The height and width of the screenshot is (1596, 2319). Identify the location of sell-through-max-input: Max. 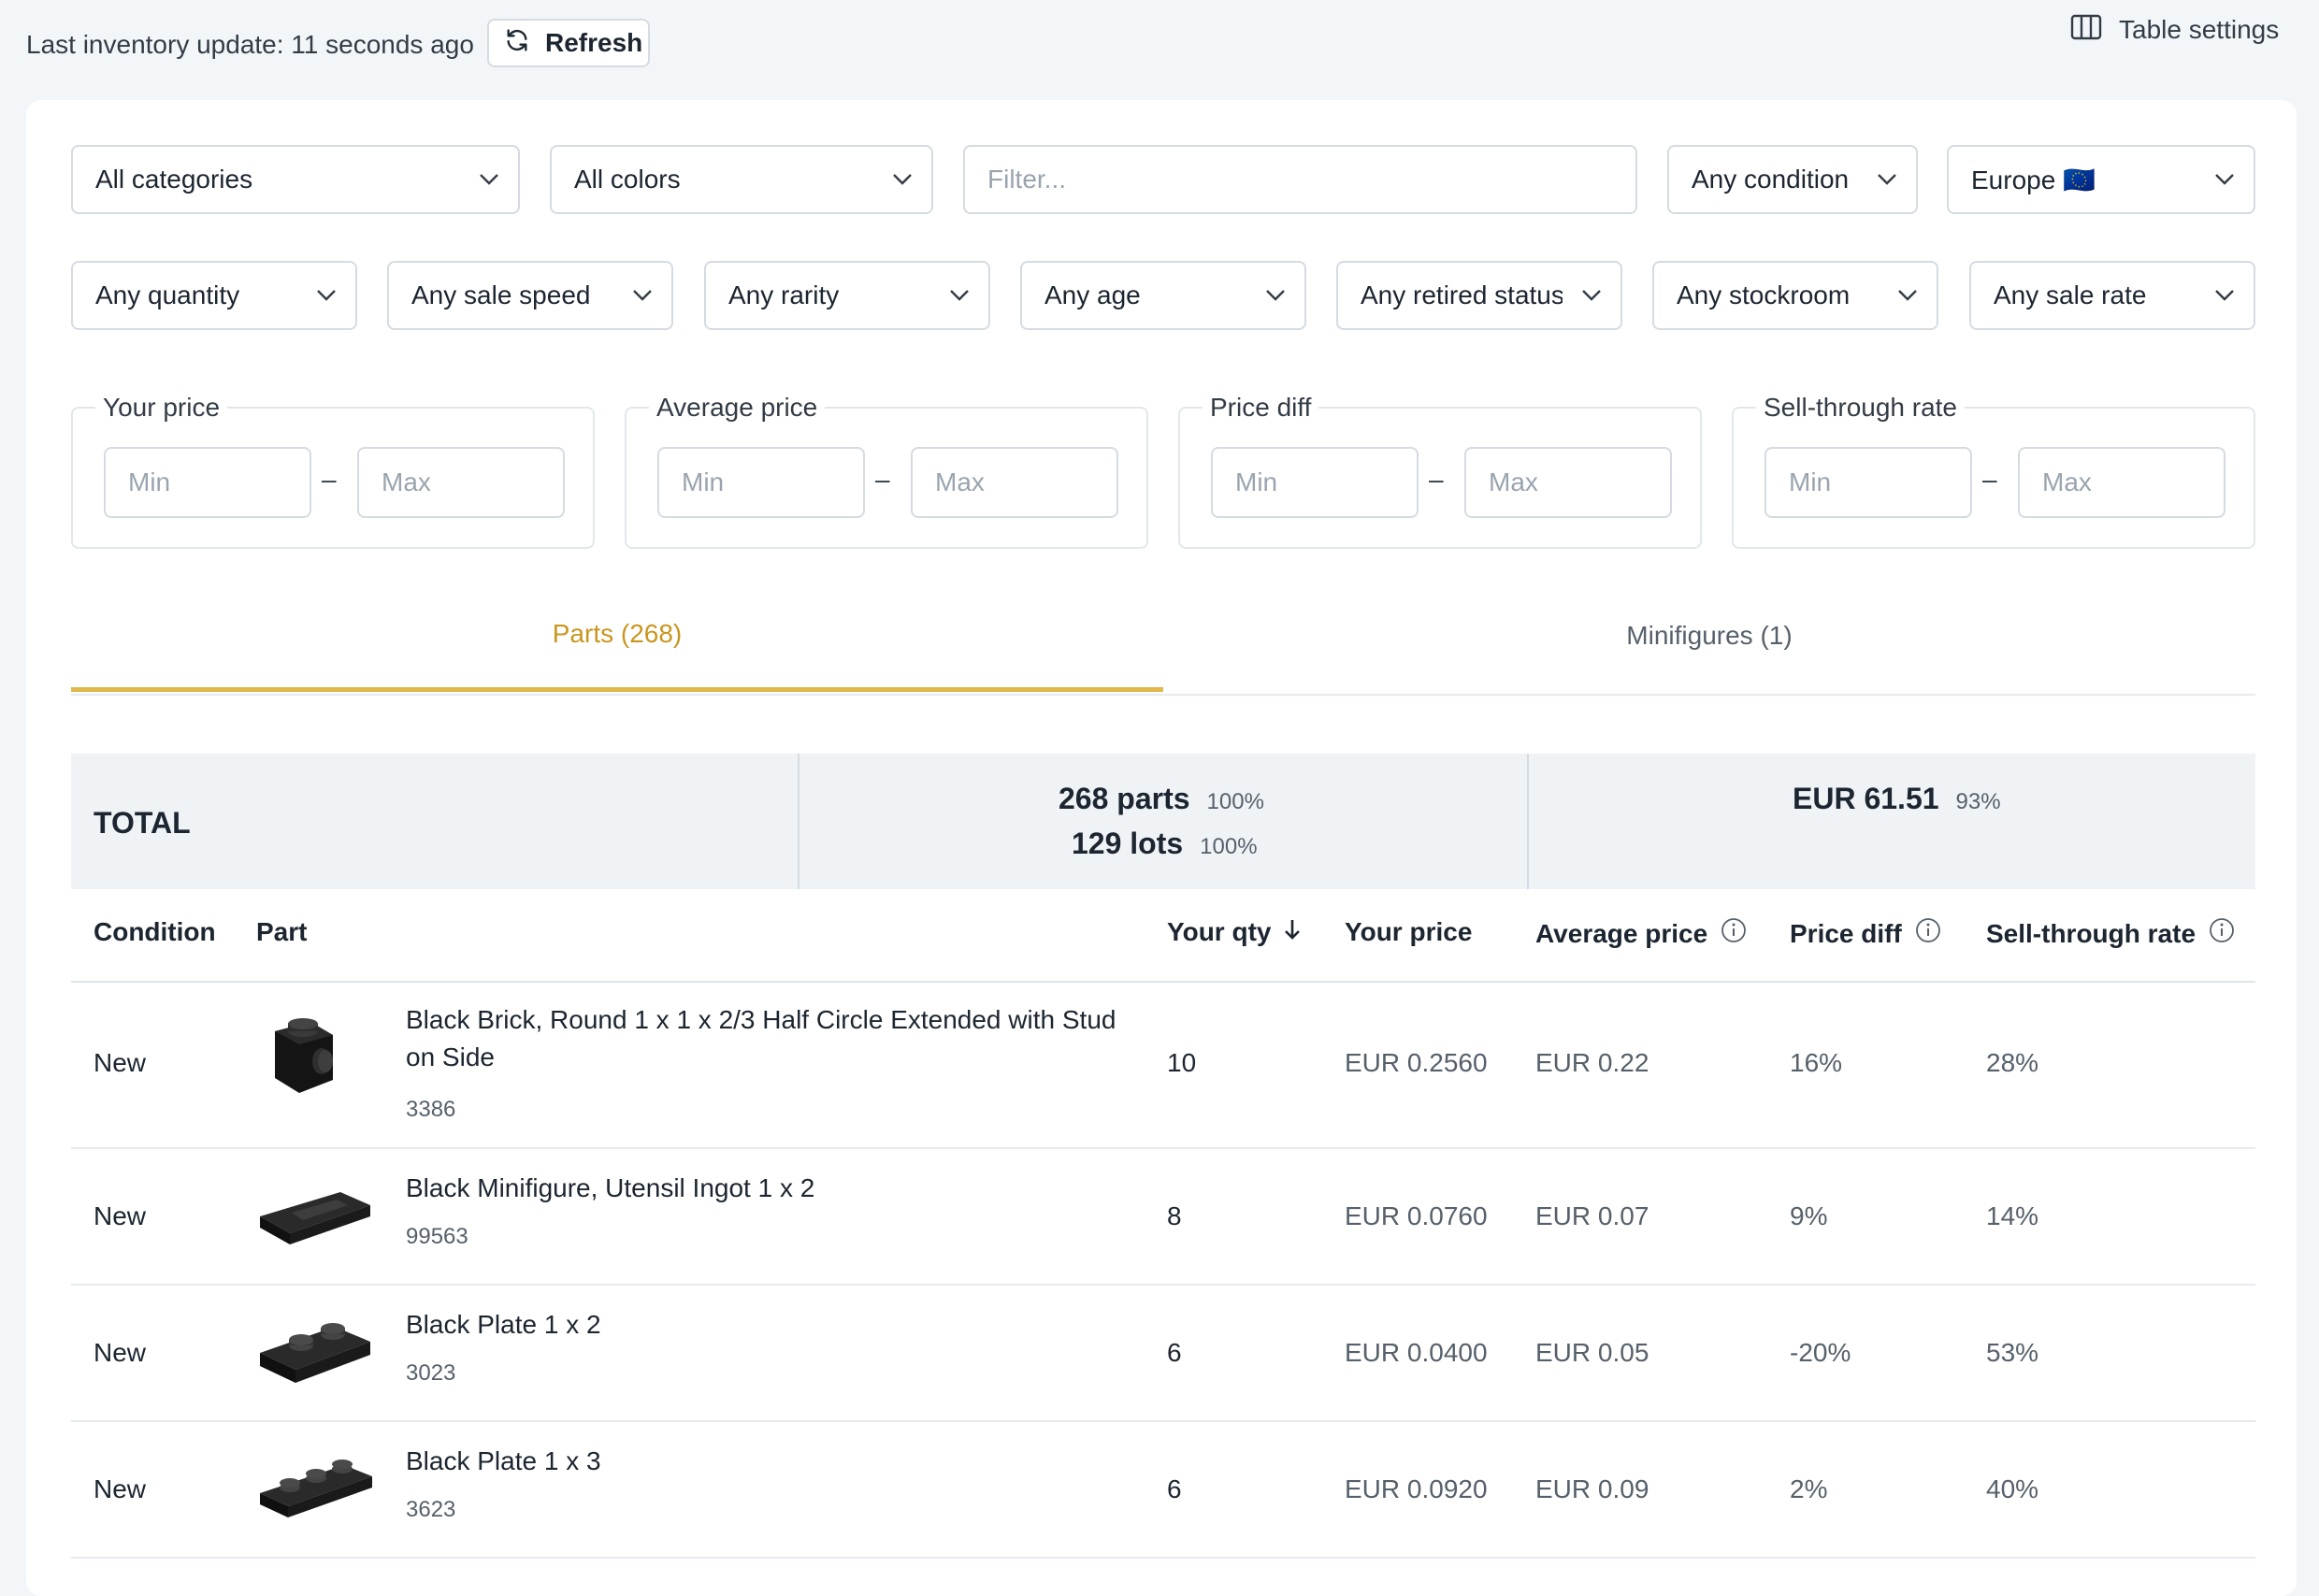
(2121, 482).